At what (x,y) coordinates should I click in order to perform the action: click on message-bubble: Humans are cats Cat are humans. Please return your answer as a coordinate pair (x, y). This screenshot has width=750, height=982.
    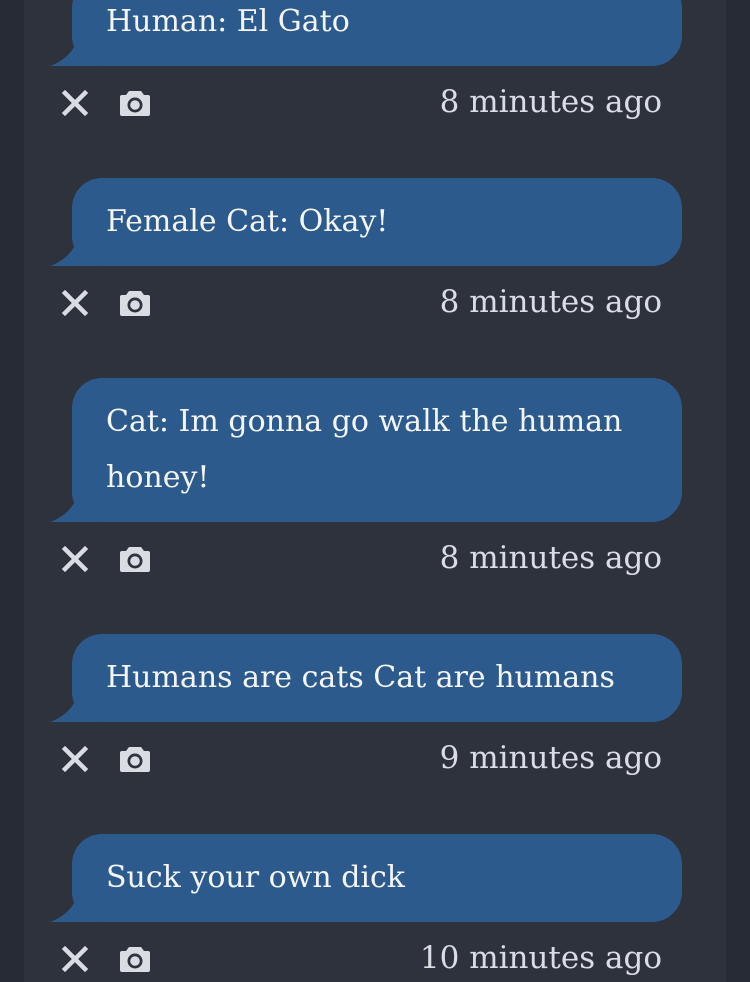
    Looking at the image, I should click on (377, 678).